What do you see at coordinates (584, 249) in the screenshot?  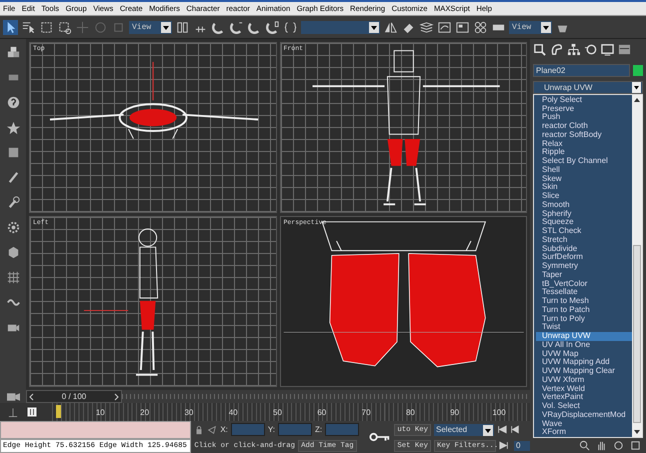 I see `modifier-item: Subdivide` at bounding box center [584, 249].